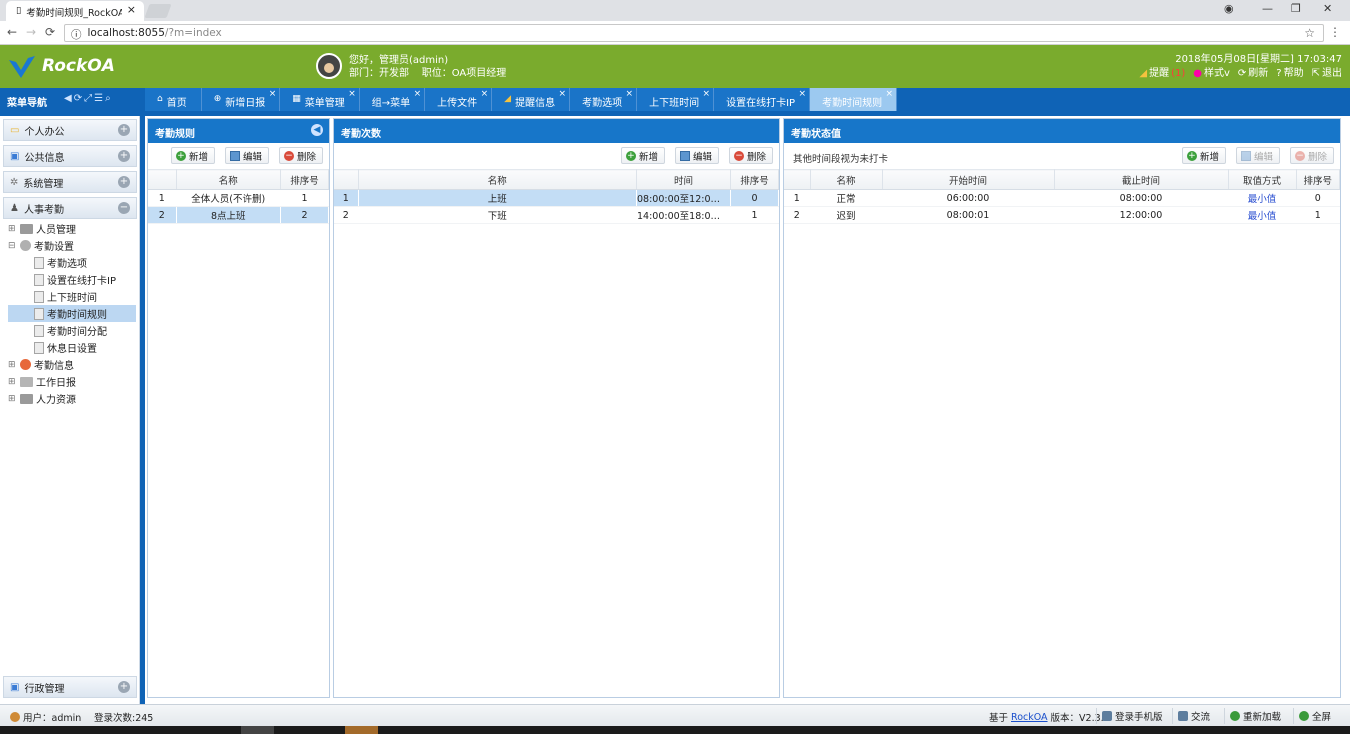 The height and width of the screenshot is (734, 1350). What do you see at coordinates (45, 717) in the screenshot?
I see `user-status: 用户：admin` at bounding box center [45, 717].